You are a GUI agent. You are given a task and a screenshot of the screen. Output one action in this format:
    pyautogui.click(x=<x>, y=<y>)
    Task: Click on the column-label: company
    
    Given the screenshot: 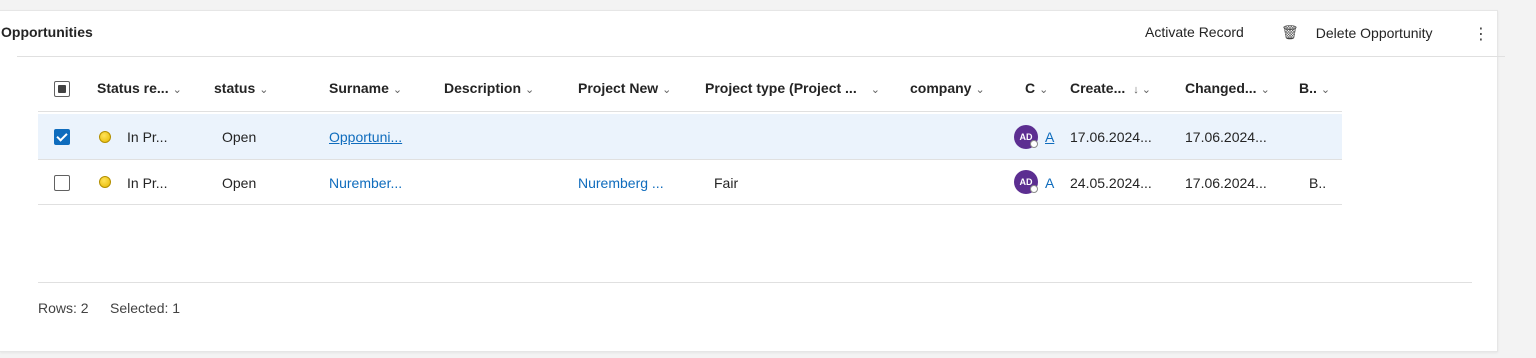 What is the action you would take?
    pyautogui.click(x=941, y=88)
    